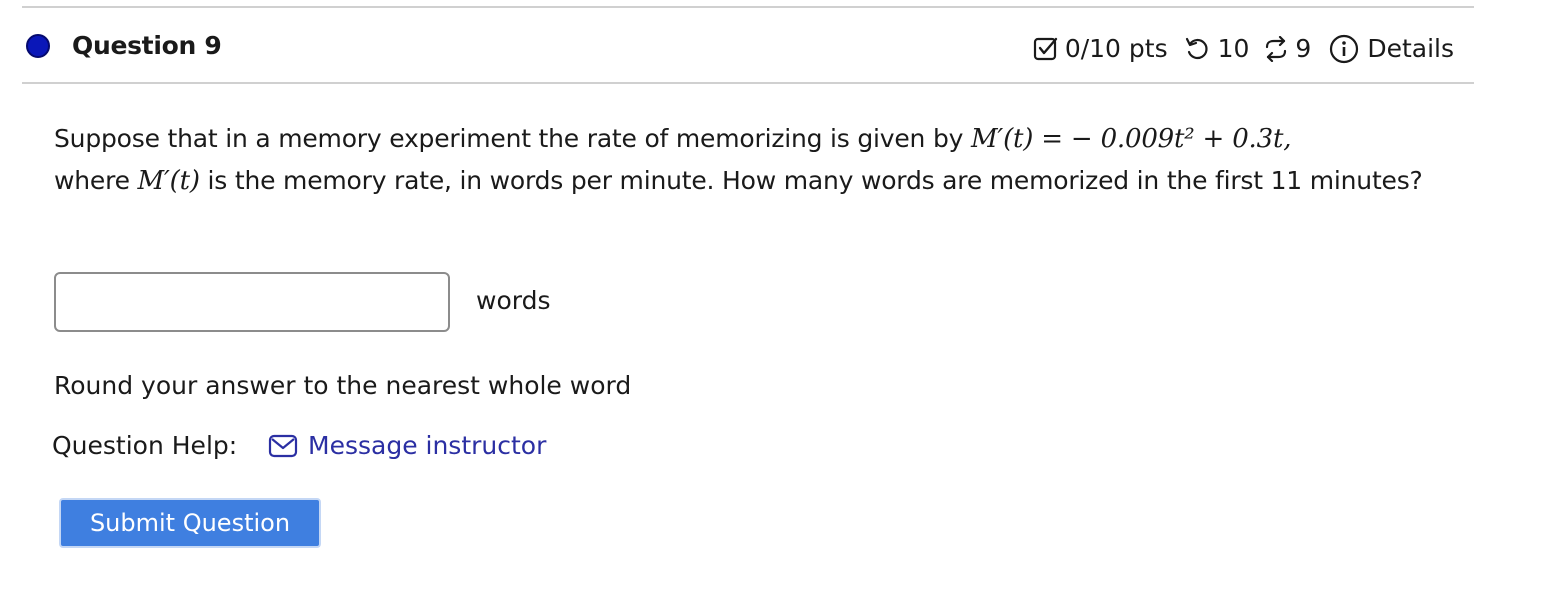 This screenshot has height=602, width=1562. What do you see at coordinates (1116, 48) in the screenshot?
I see `points-text: 0/10 pts` at bounding box center [1116, 48].